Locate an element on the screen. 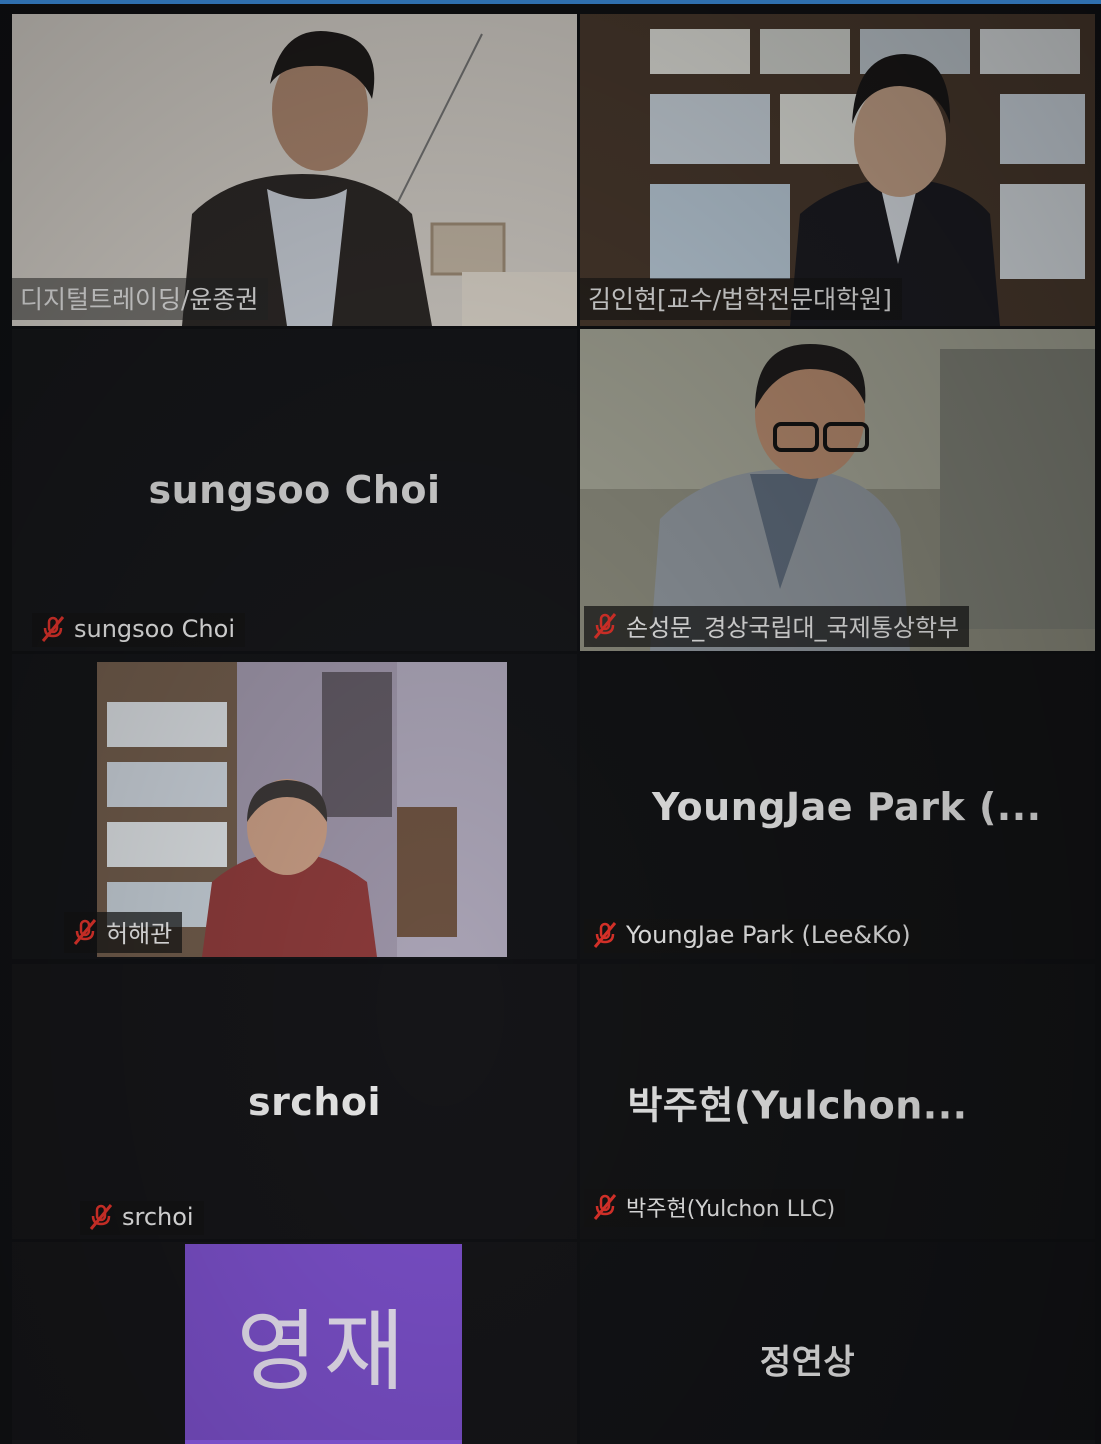 The width and height of the screenshot is (1101, 1444). participant-name: 박주현(Yulchon LLC) is located at coordinates (731, 1209).